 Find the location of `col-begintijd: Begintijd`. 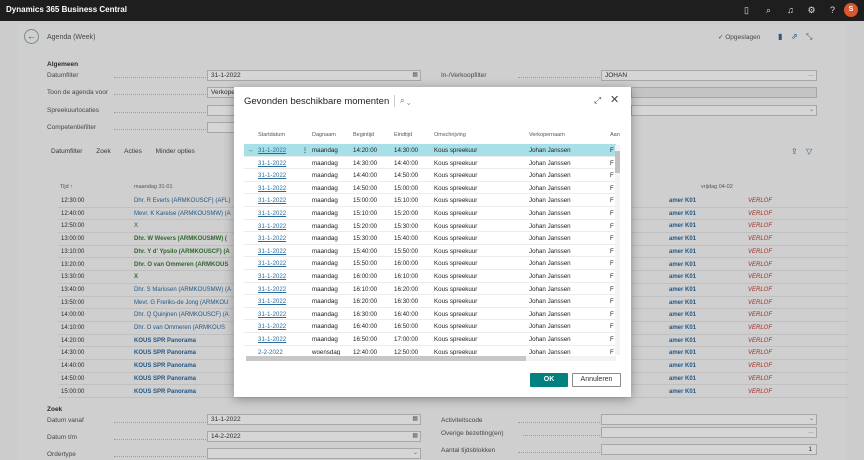

col-begintijd: Begintijd is located at coordinates (363, 135).